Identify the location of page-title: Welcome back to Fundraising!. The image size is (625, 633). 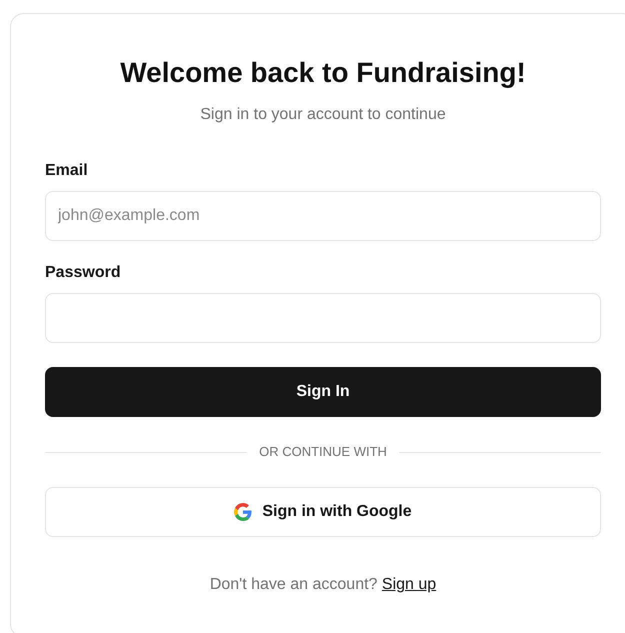
(323, 73).